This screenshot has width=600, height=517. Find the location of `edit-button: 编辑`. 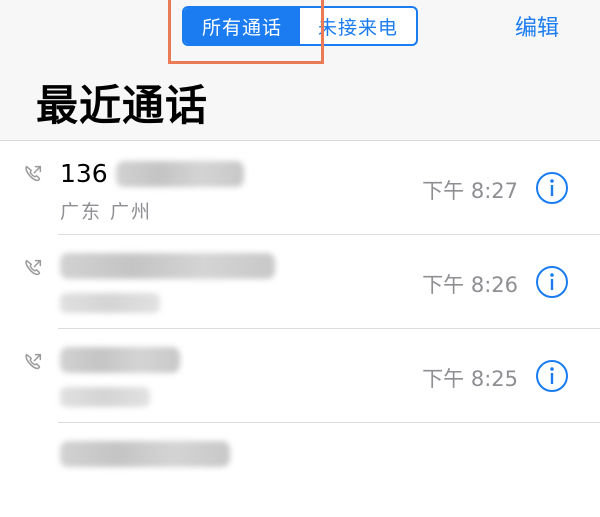

edit-button: 编辑 is located at coordinates (537, 26).